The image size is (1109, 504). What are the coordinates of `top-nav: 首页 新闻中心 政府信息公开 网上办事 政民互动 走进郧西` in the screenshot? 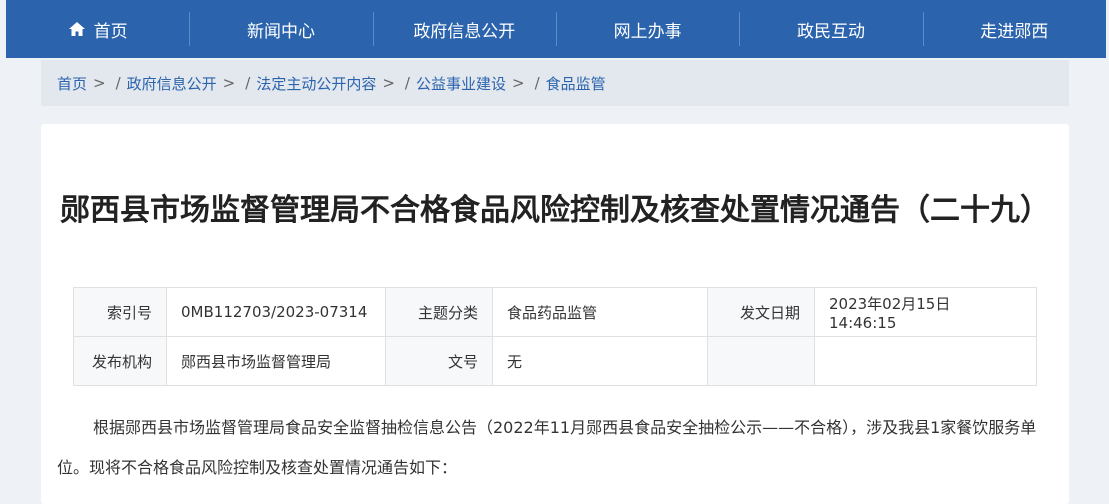 It's located at (556, 29).